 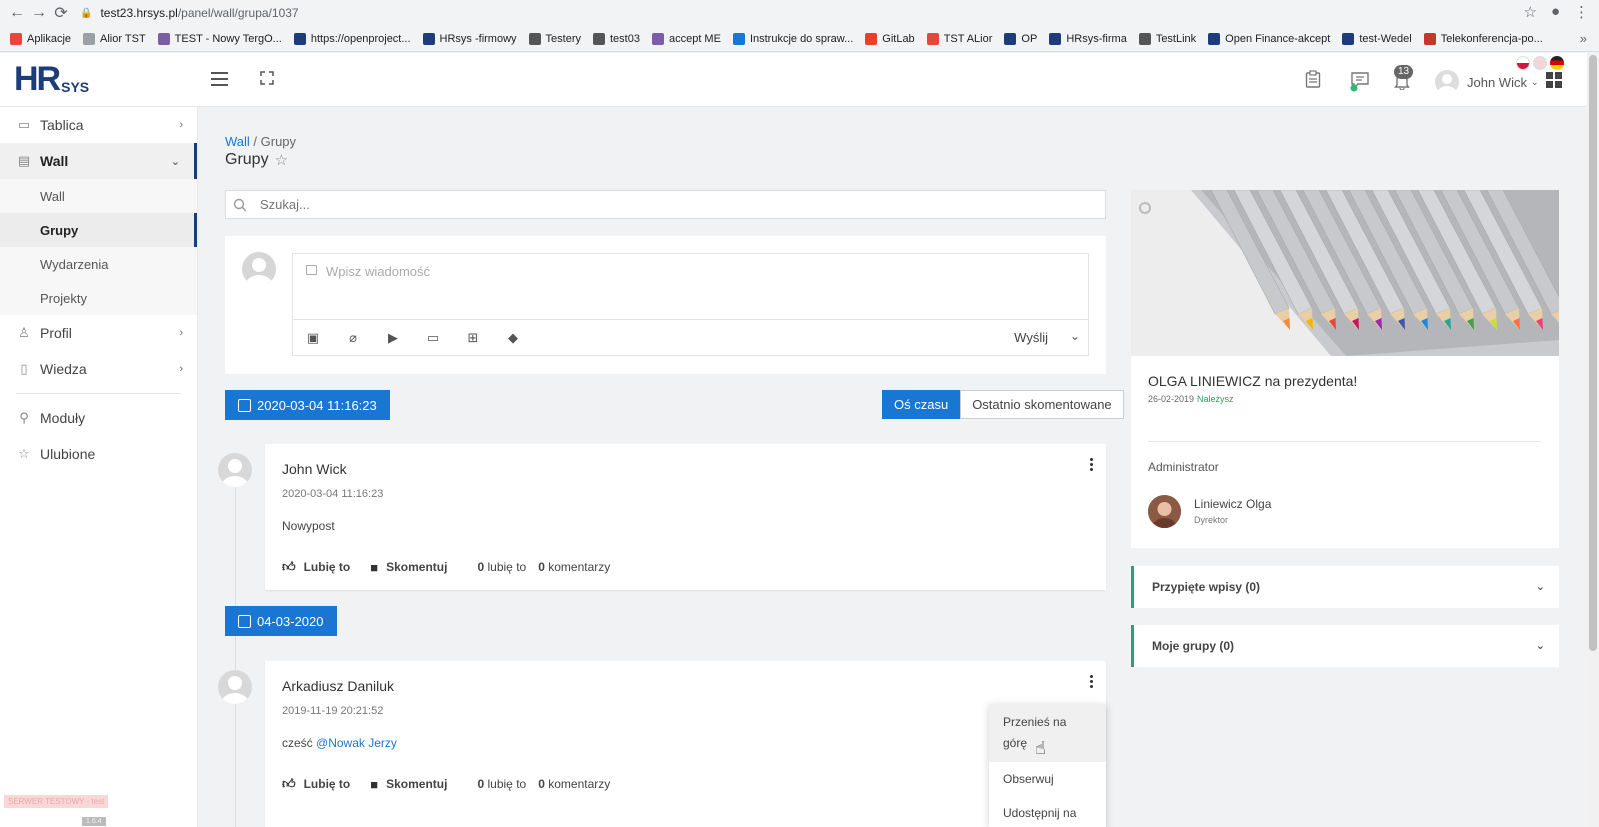 I want to click on bookmark-item: GitLab, so click(x=890, y=38).